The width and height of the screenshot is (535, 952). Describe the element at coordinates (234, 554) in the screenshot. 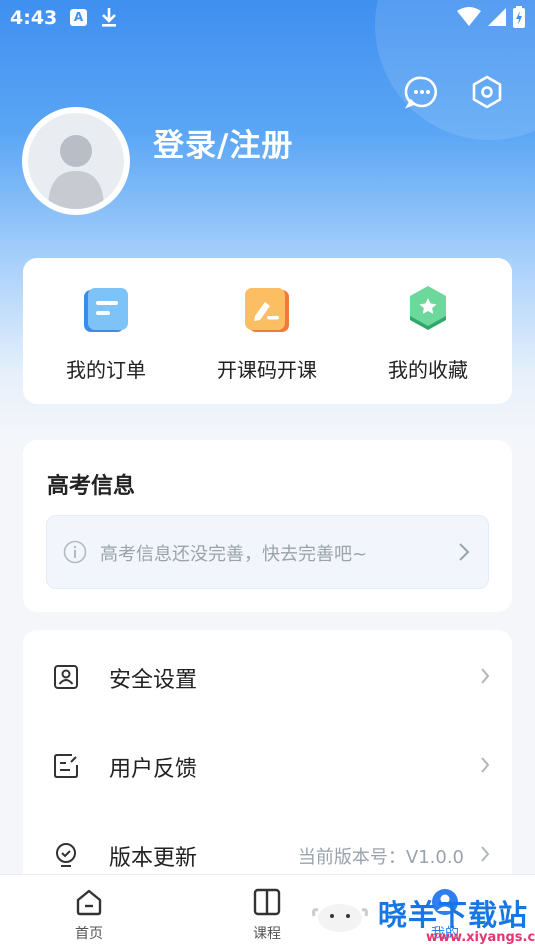

I see `gaokao-hint: 高考信息还没完善，快去完善吧~` at that location.